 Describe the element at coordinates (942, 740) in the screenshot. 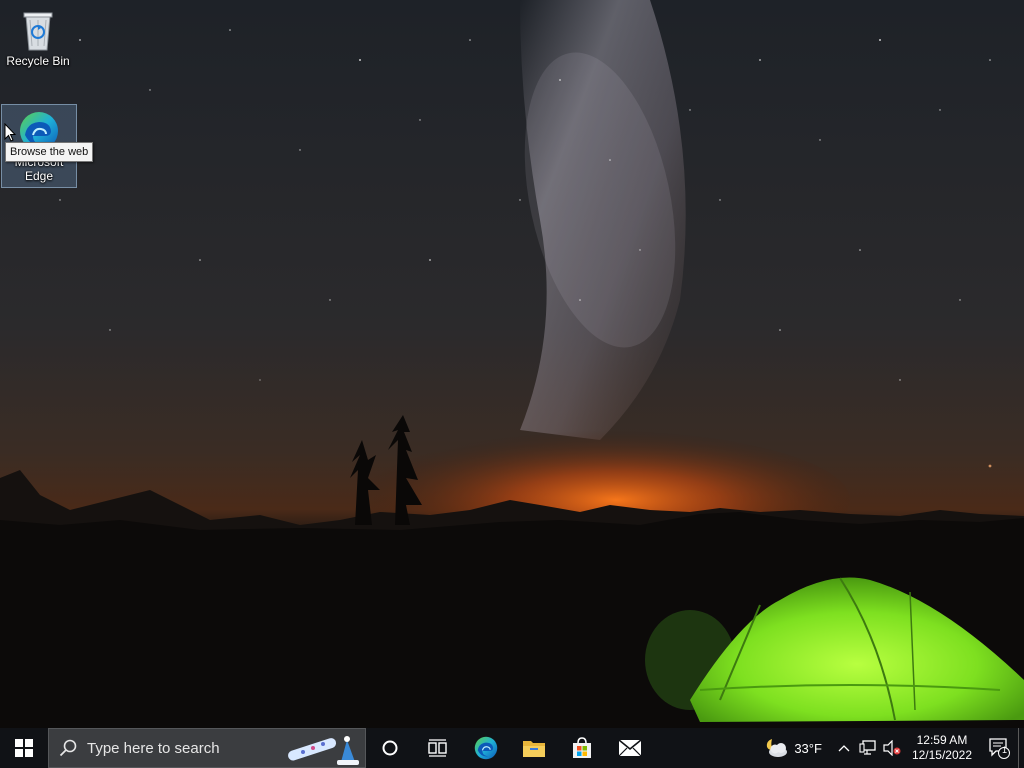

I see `clock-time: 12:59 AM` at that location.